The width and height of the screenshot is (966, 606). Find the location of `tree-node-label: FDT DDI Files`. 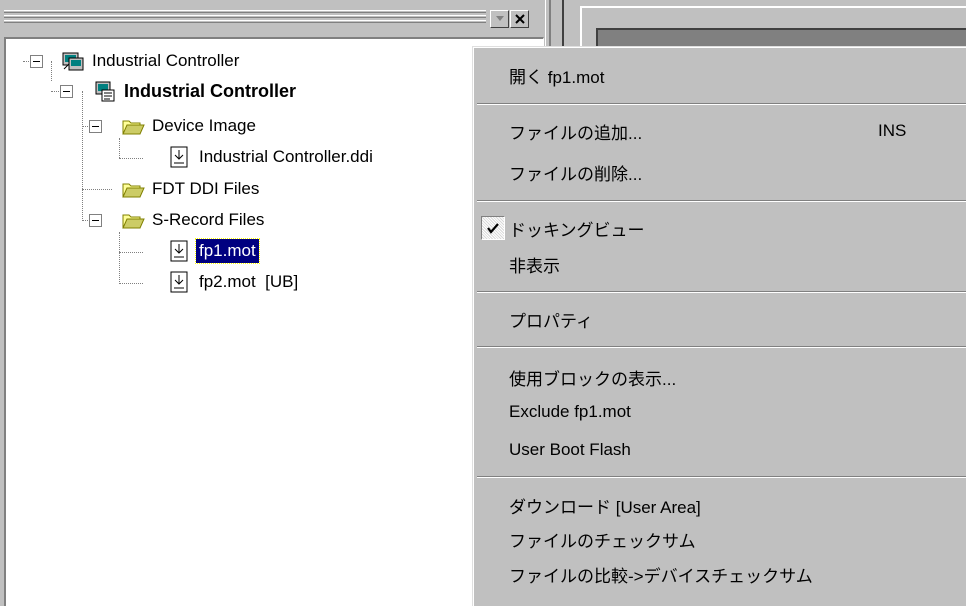

tree-node-label: FDT DDI Files is located at coordinates (206, 188).